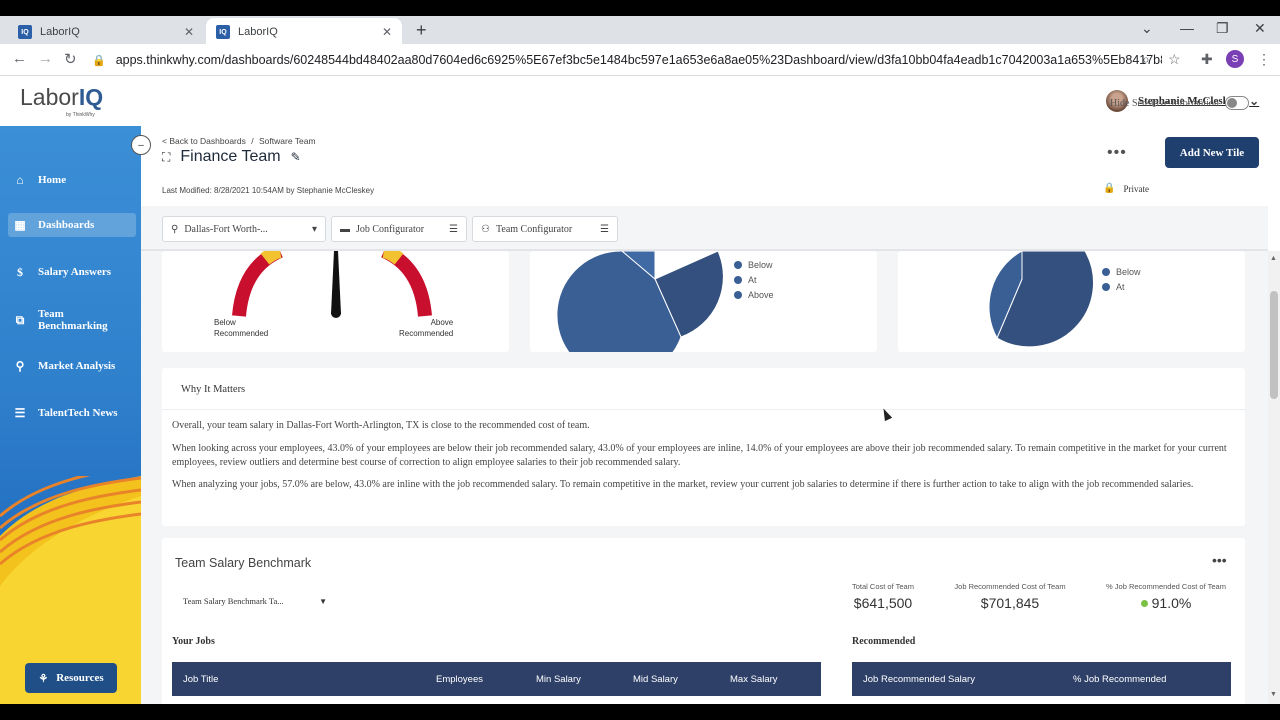 This screenshot has height=720, width=1280. Describe the element at coordinates (1273, 258) in the screenshot. I see `scroll-up-icon: ▲` at that location.